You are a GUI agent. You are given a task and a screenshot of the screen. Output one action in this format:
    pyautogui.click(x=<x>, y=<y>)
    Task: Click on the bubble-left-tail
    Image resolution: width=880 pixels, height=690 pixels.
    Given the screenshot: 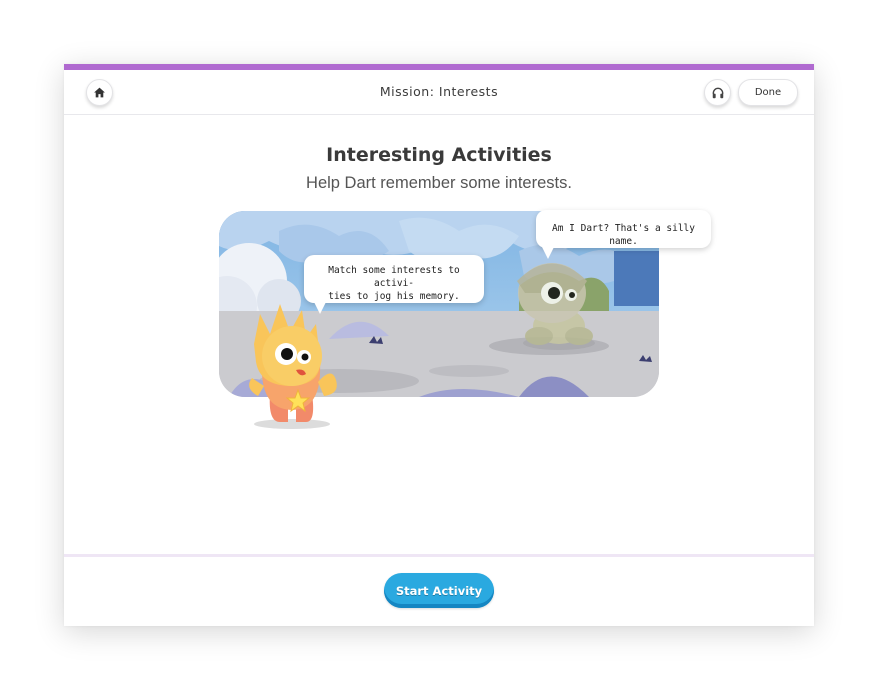 What is the action you would take?
    pyautogui.click(x=320, y=308)
    